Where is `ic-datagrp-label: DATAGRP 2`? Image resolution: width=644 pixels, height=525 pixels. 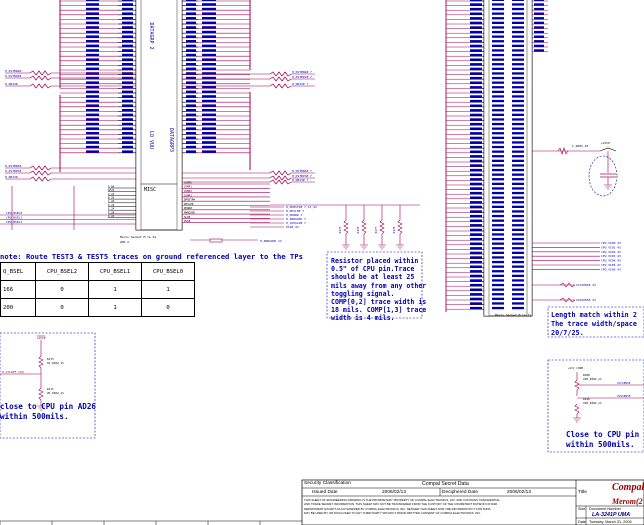 ic-datagrp-label: DATAGRP 2 is located at coordinates (151, 35).